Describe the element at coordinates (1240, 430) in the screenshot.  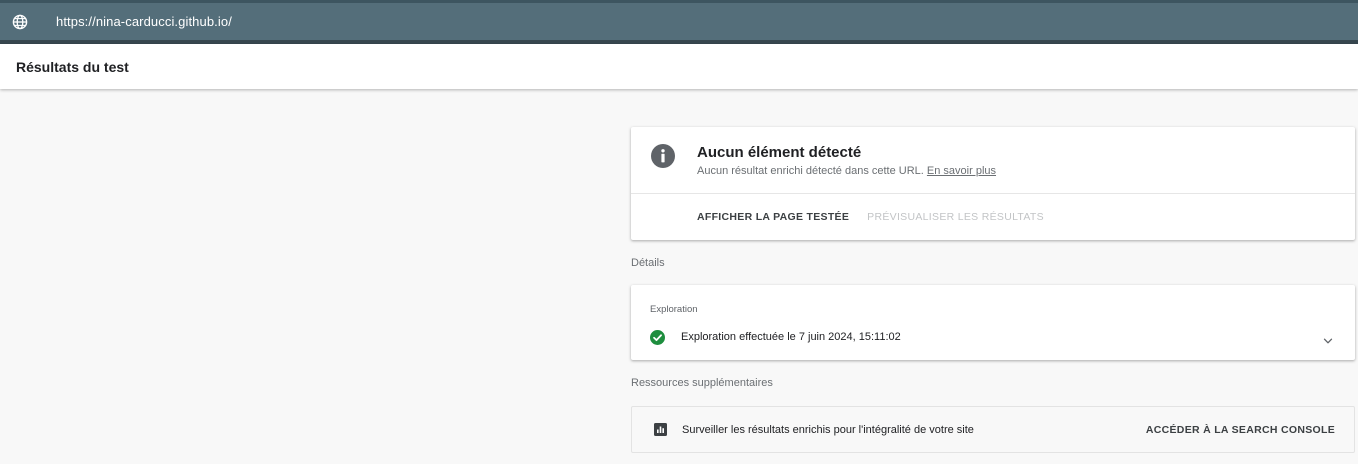
I see `search-console-button: ACCÉDER À LA SEARCH CONSOLE` at that location.